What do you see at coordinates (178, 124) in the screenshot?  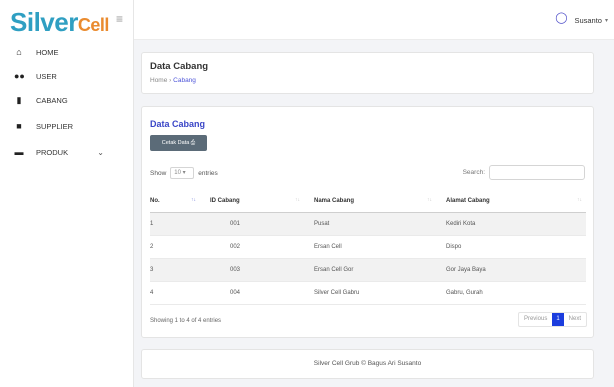 I see `card-title: Data Cabang` at bounding box center [178, 124].